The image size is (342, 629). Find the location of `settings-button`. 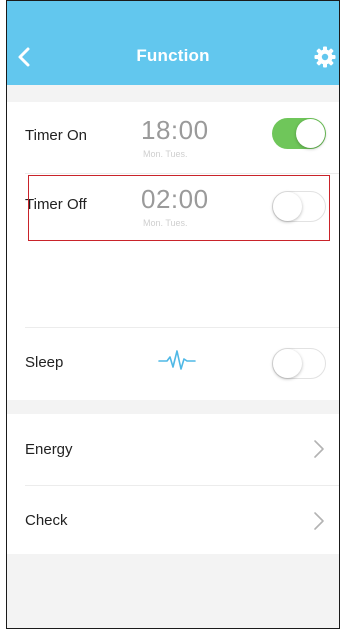

settings-button is located at coordinates (325, 57).